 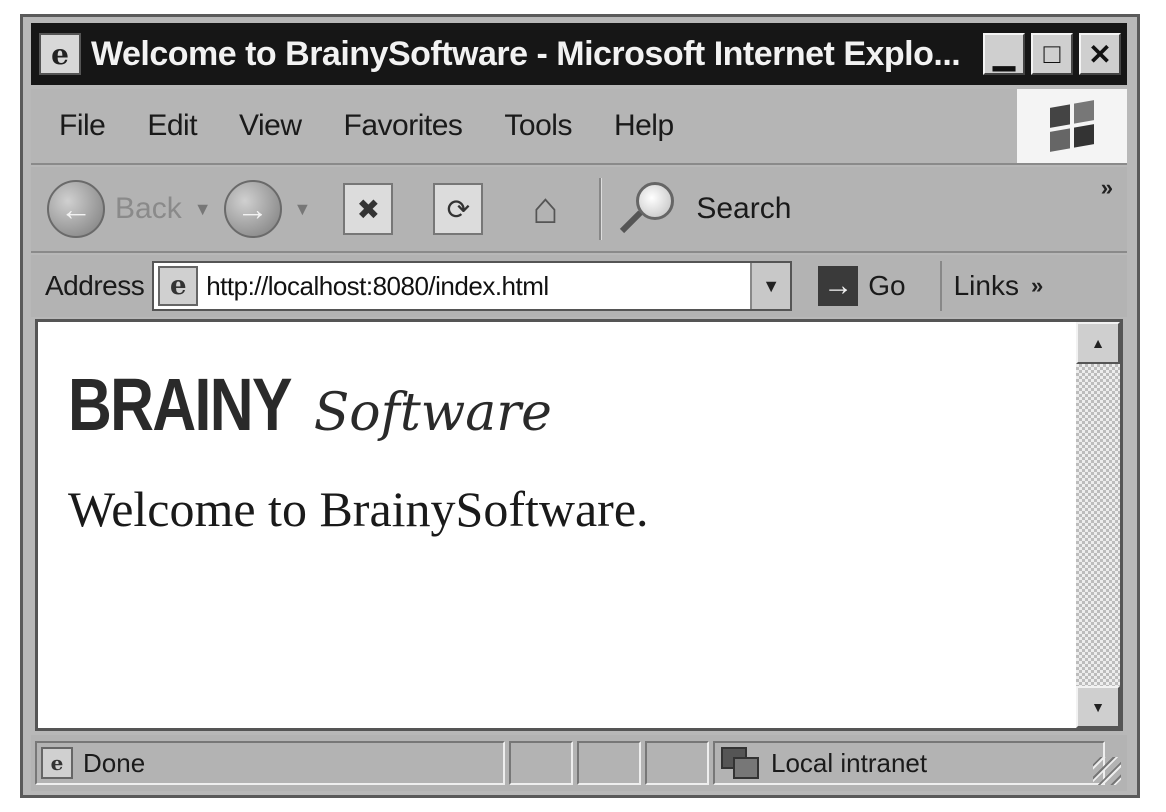 What do you see at coordinates (579, 127) in the screenshot?
I see `menu-bar: File Edit View Favorites Tools Help` at bounding box center [579, 127].